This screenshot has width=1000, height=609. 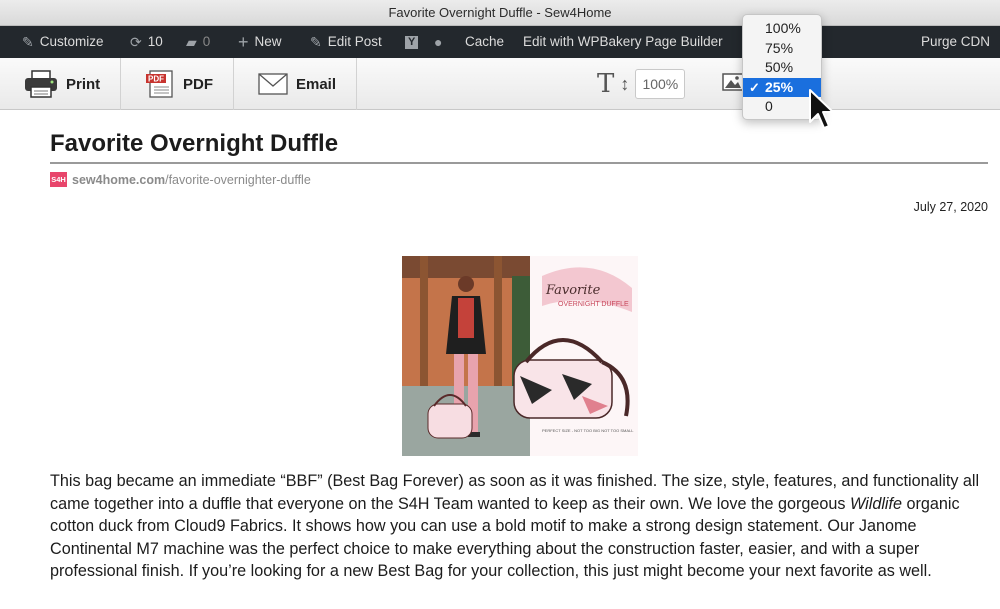 I want to click on body-italic: Wildlife, so click(x=876, y=503).